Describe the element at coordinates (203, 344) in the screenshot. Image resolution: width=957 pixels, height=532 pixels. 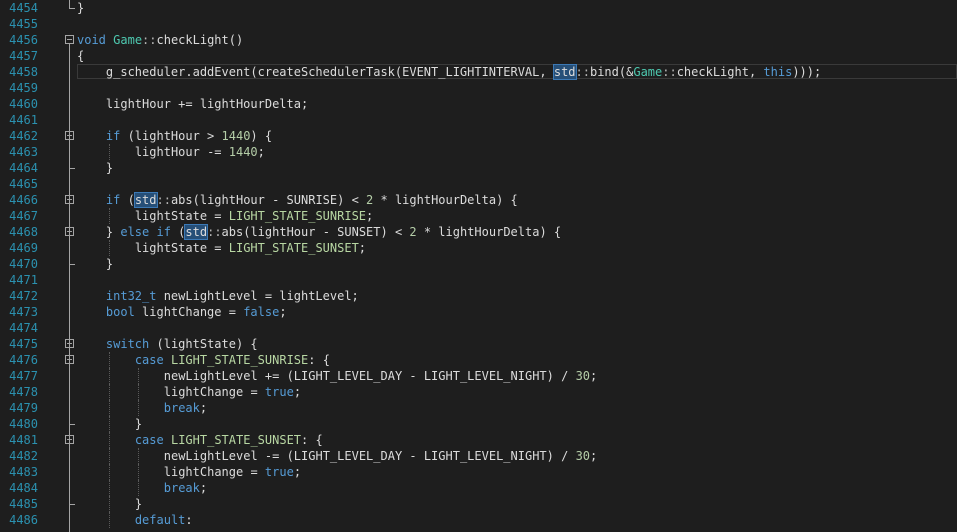
I see `code-token: (lightState) {` at that location.